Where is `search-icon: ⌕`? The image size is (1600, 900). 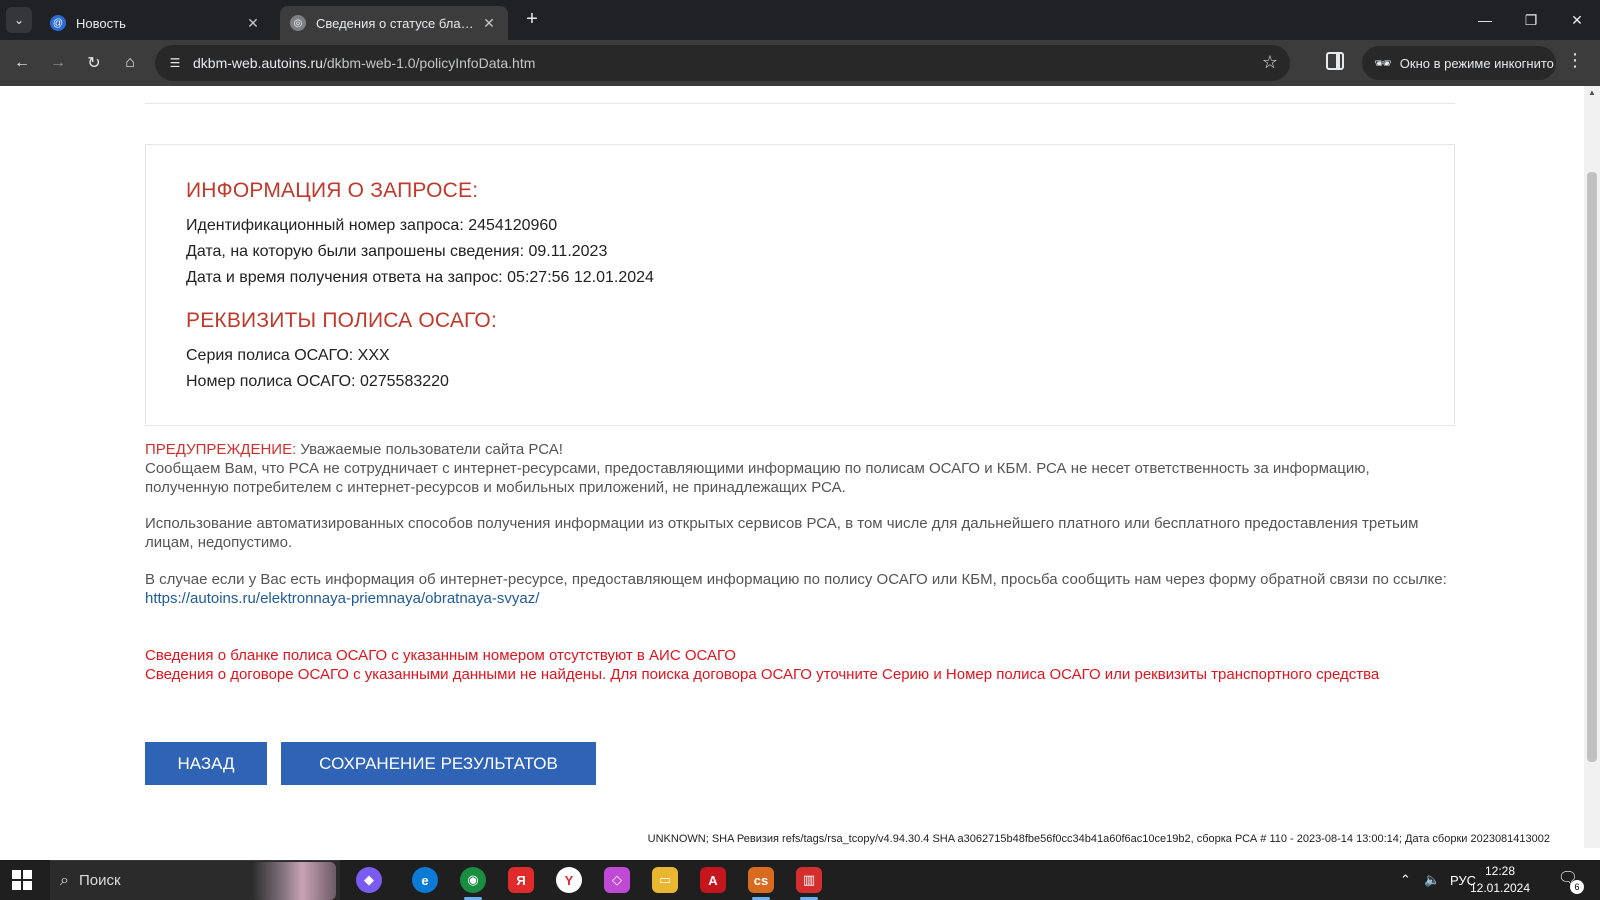
search-icon: ⌕ is located at coordinates (64, 880).